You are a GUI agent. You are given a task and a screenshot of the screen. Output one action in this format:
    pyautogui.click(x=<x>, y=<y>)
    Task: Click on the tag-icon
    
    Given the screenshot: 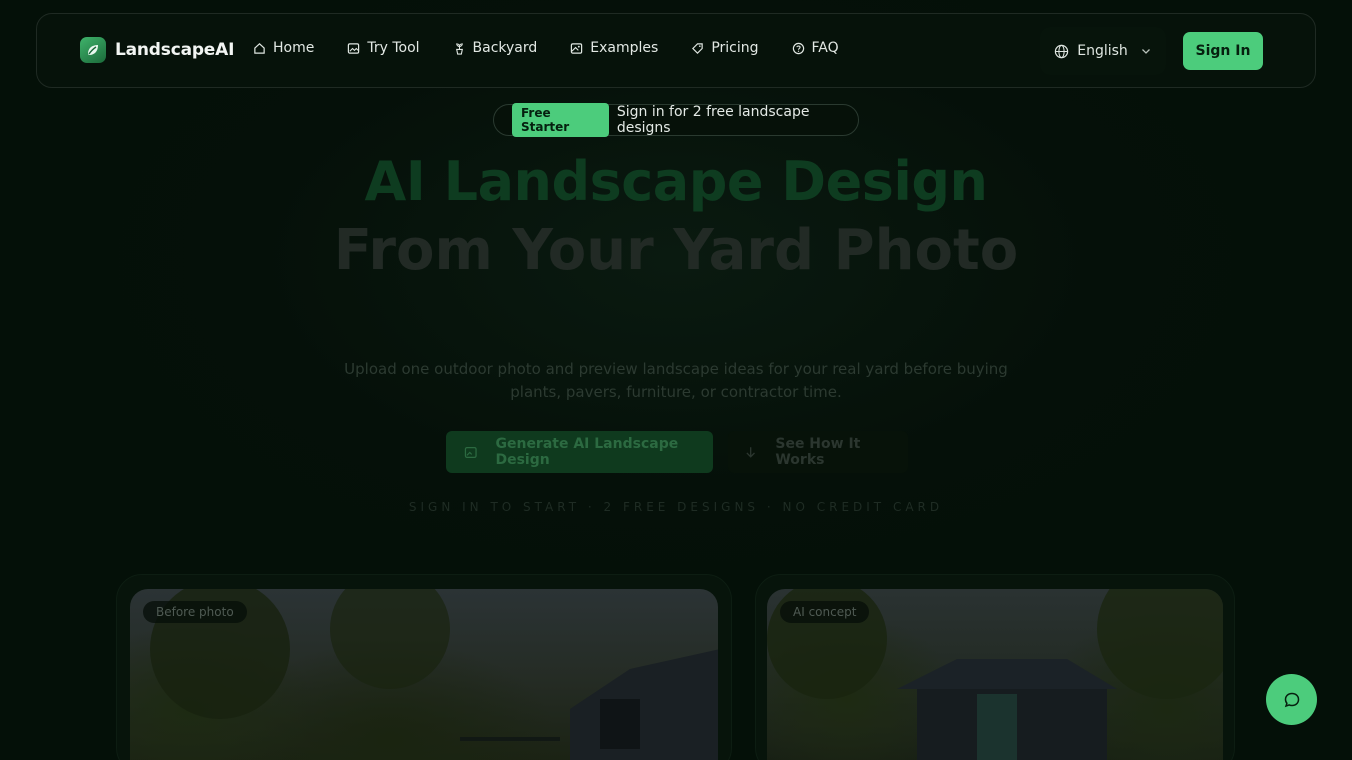 What is the action you would take?
    pyautogui.click(x=698, y=48)
    